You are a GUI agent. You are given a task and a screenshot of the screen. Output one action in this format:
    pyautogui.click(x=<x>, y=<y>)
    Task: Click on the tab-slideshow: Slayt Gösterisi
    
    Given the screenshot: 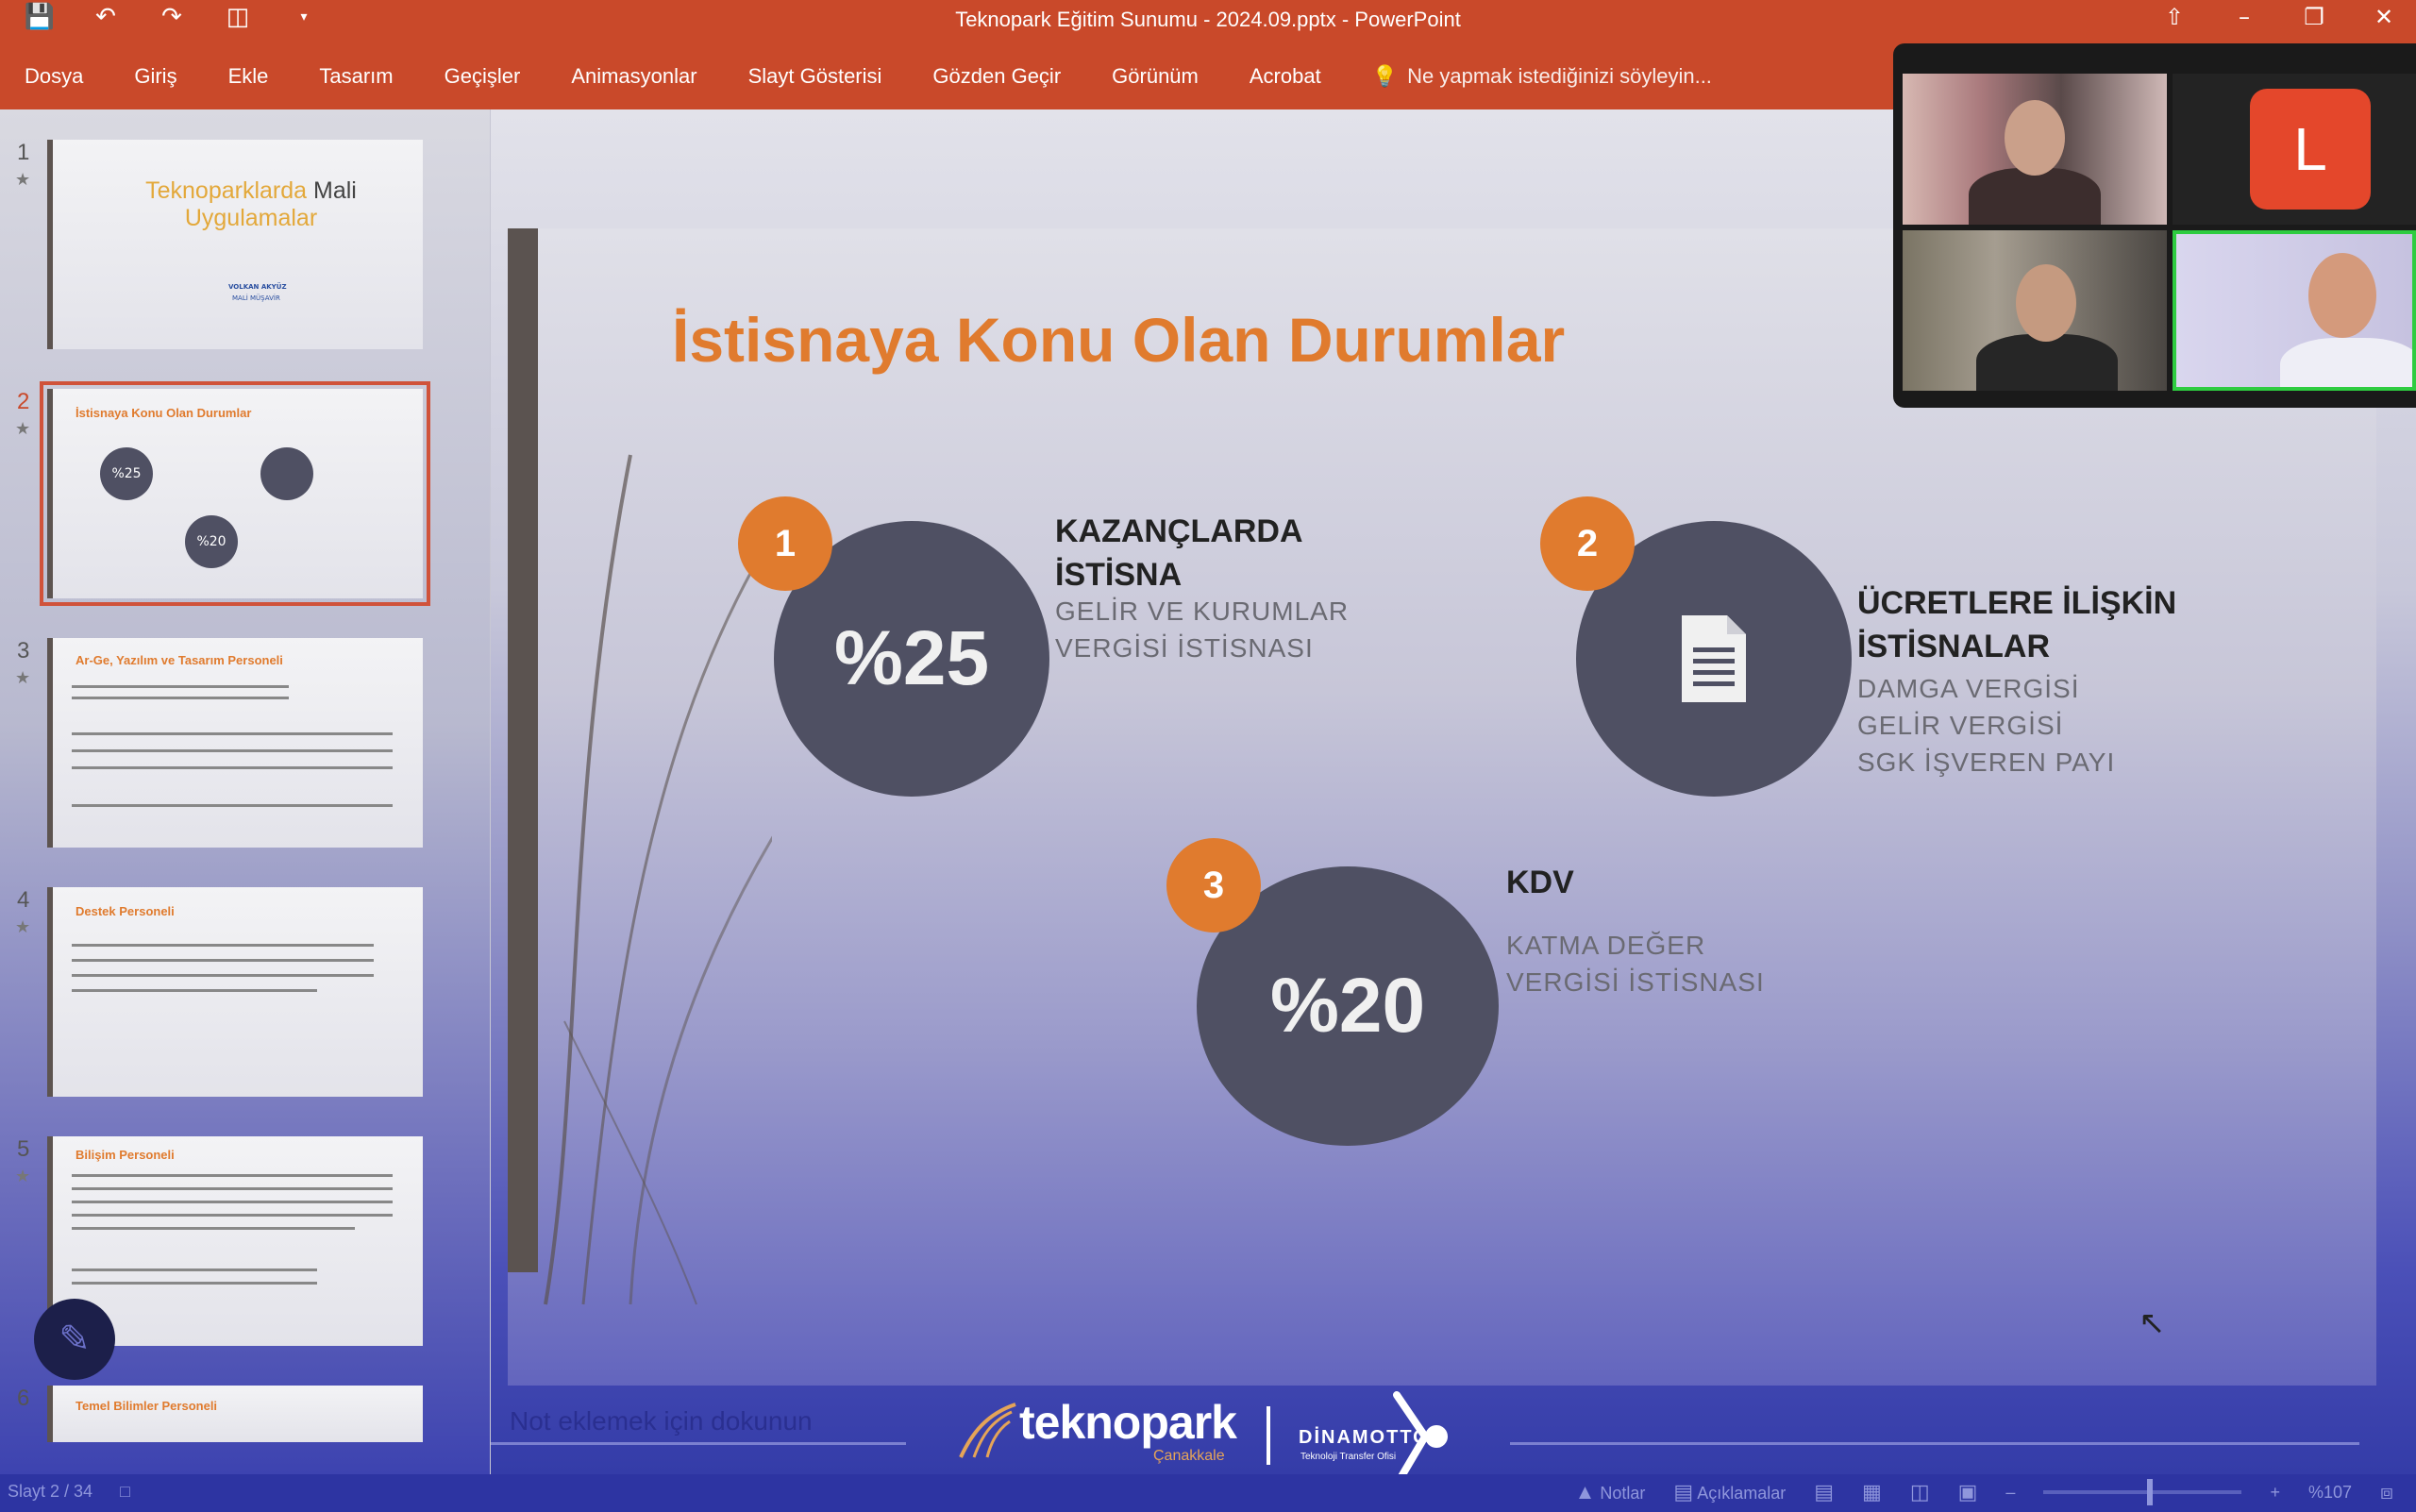 What is the action you would take?
    pyautogui.click(x=815, y=76)
    